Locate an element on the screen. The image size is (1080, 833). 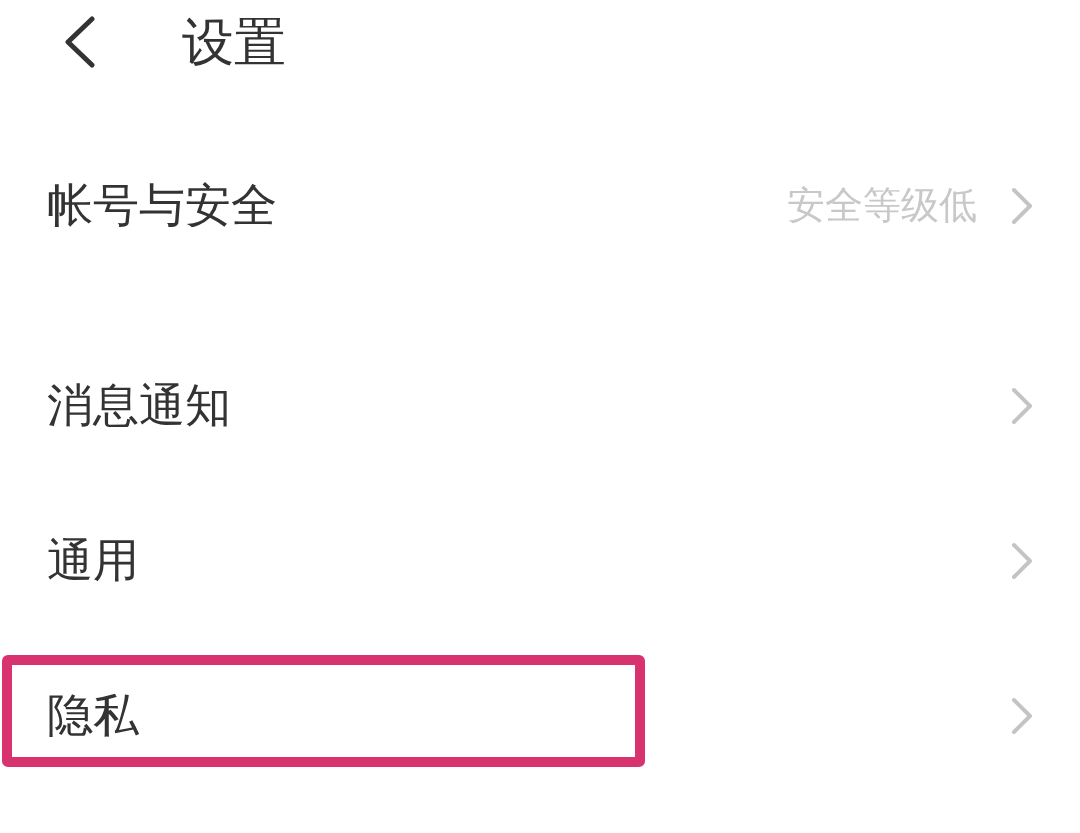
back-icon is located at coordinates (80, 42).